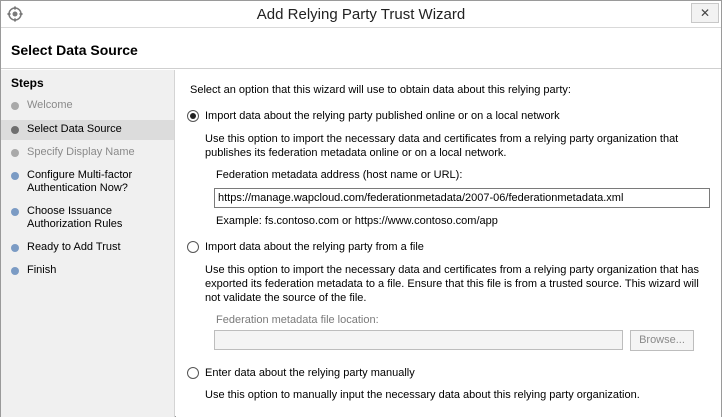 This screenshot has height=417, width=722. I want to click on step-label: Ready to Add Trust, so click(74, 247).